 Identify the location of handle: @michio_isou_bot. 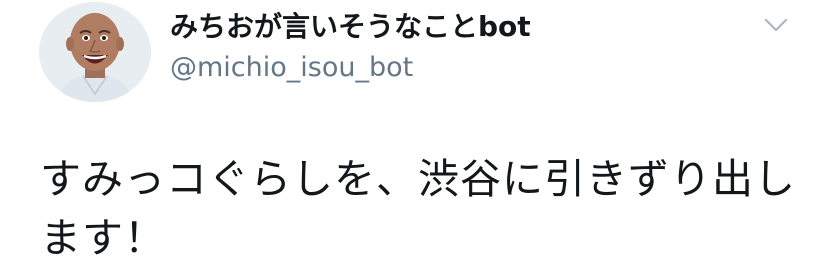
(291, 68).